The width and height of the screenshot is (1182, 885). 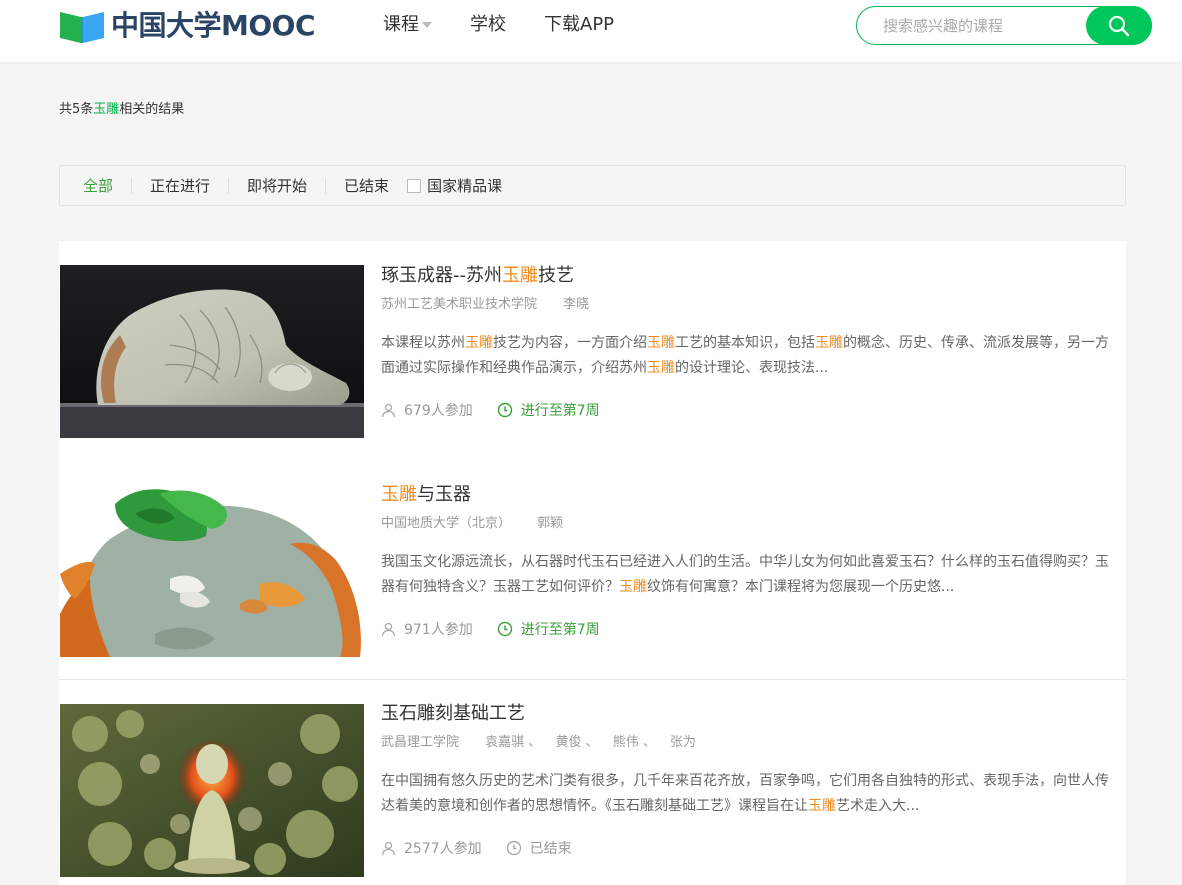 What do you see at coordinates (683, 742) in the screenshot?
I see `course-teacher: 张为` at bounding box center [683, 742].